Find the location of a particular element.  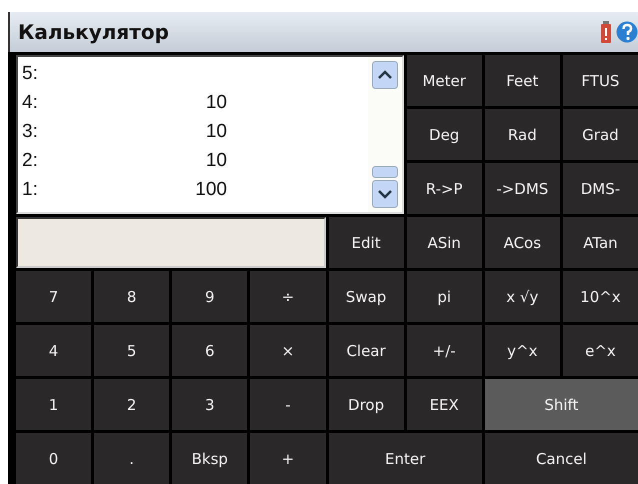

calculator-key: 0 is located at coordinates (54, 458).